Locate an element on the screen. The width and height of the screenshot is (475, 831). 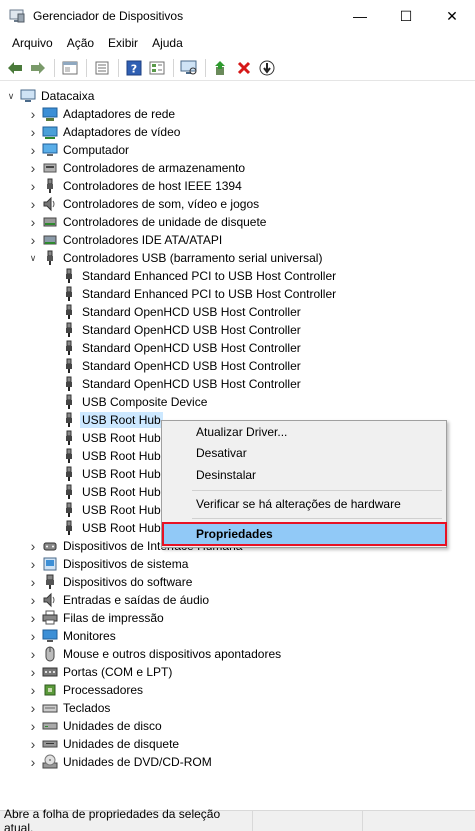
usb-plug-icon is located at coordinates (50, 186).